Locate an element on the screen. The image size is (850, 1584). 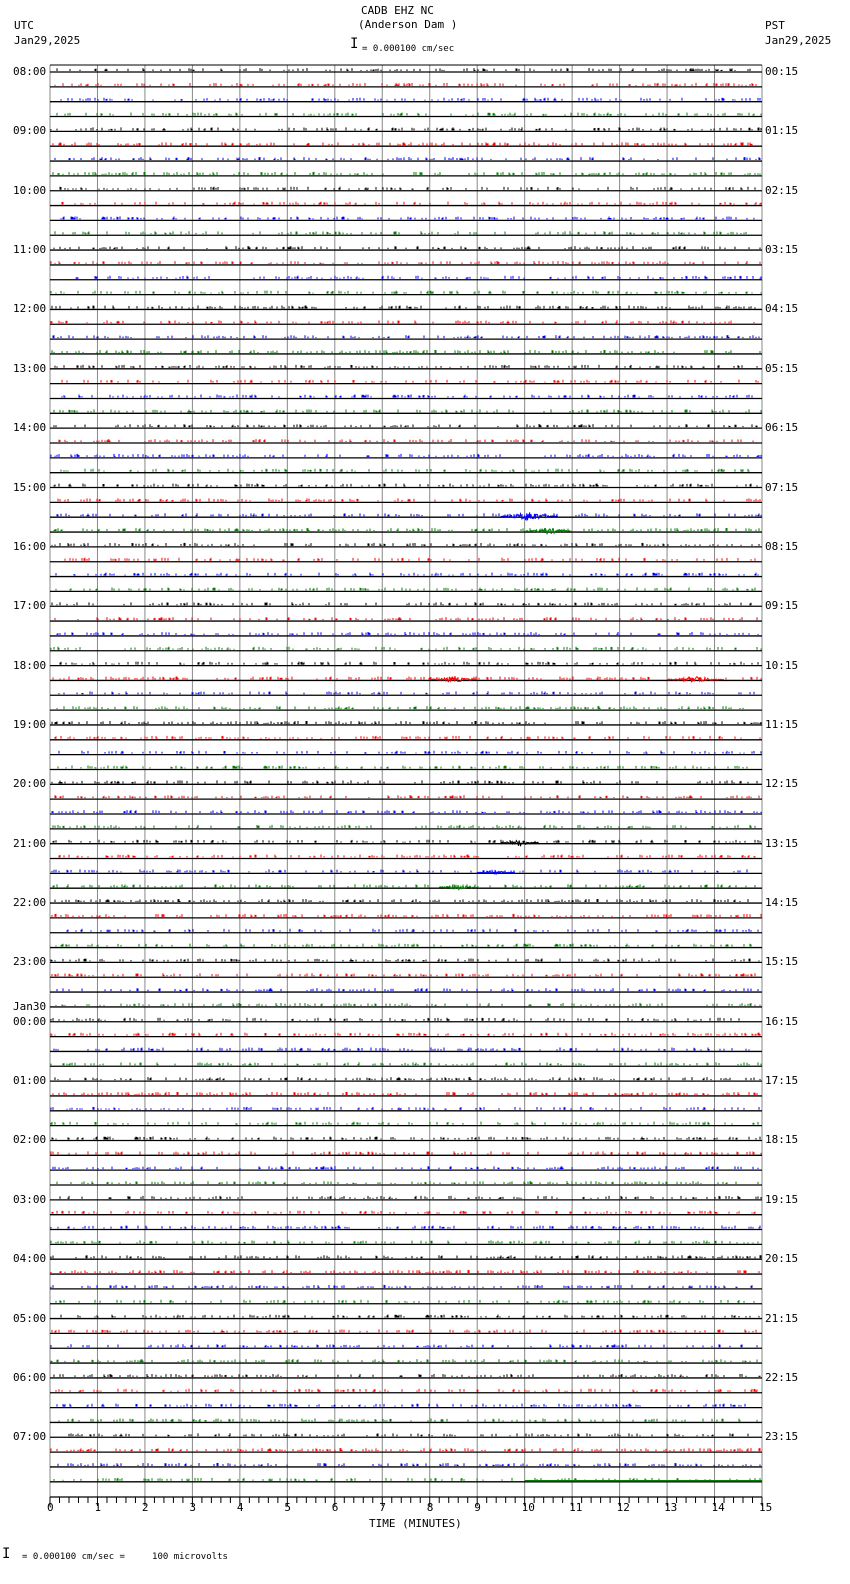
footer-scale-bar-icon: I is located at coordinates (6, 1554).